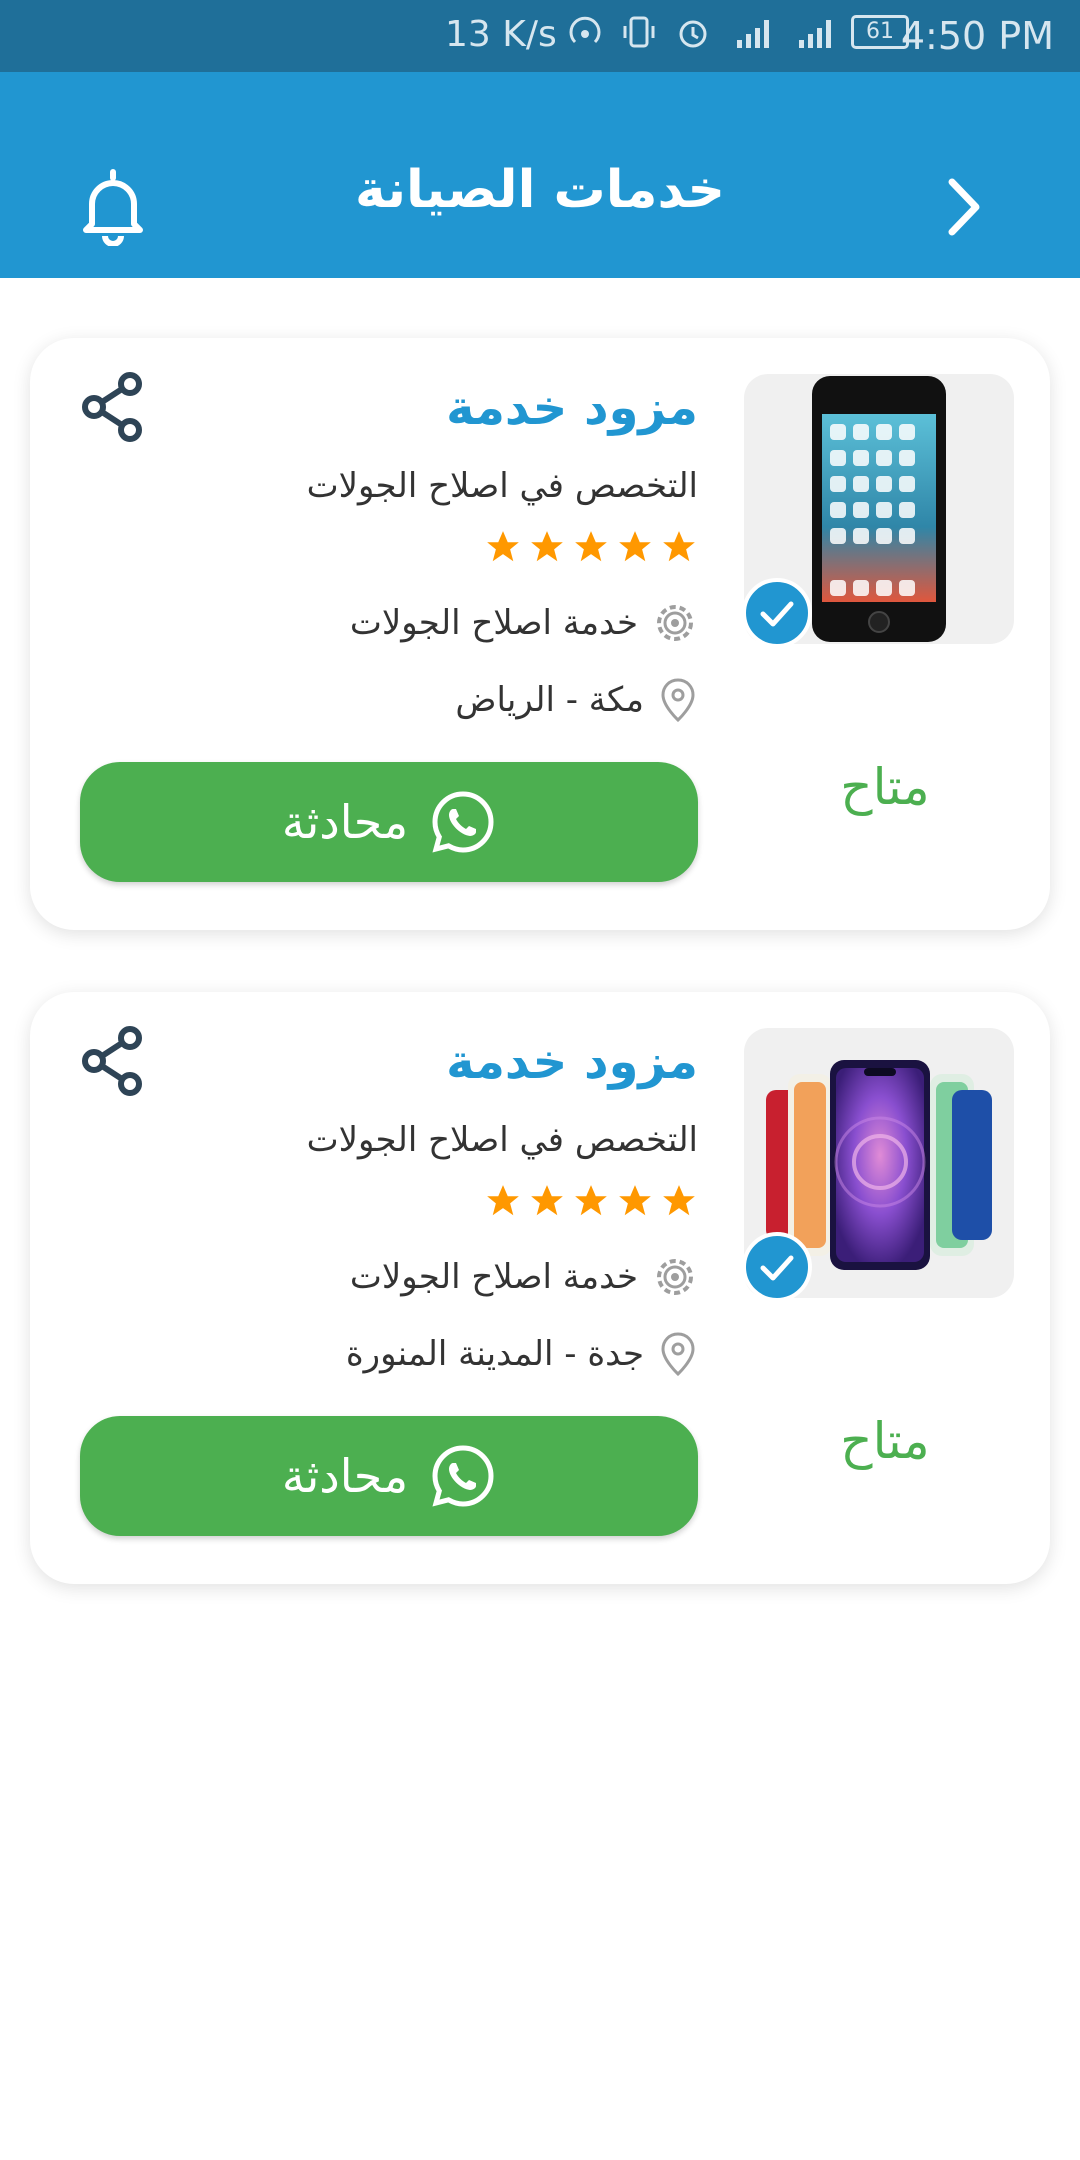 The width and height of the screenshot is (1080, 2160). What do you see at coordinates (965, 207) in the screenshot?
I see `chevron-right-icon` at bounding box center [965, 207].